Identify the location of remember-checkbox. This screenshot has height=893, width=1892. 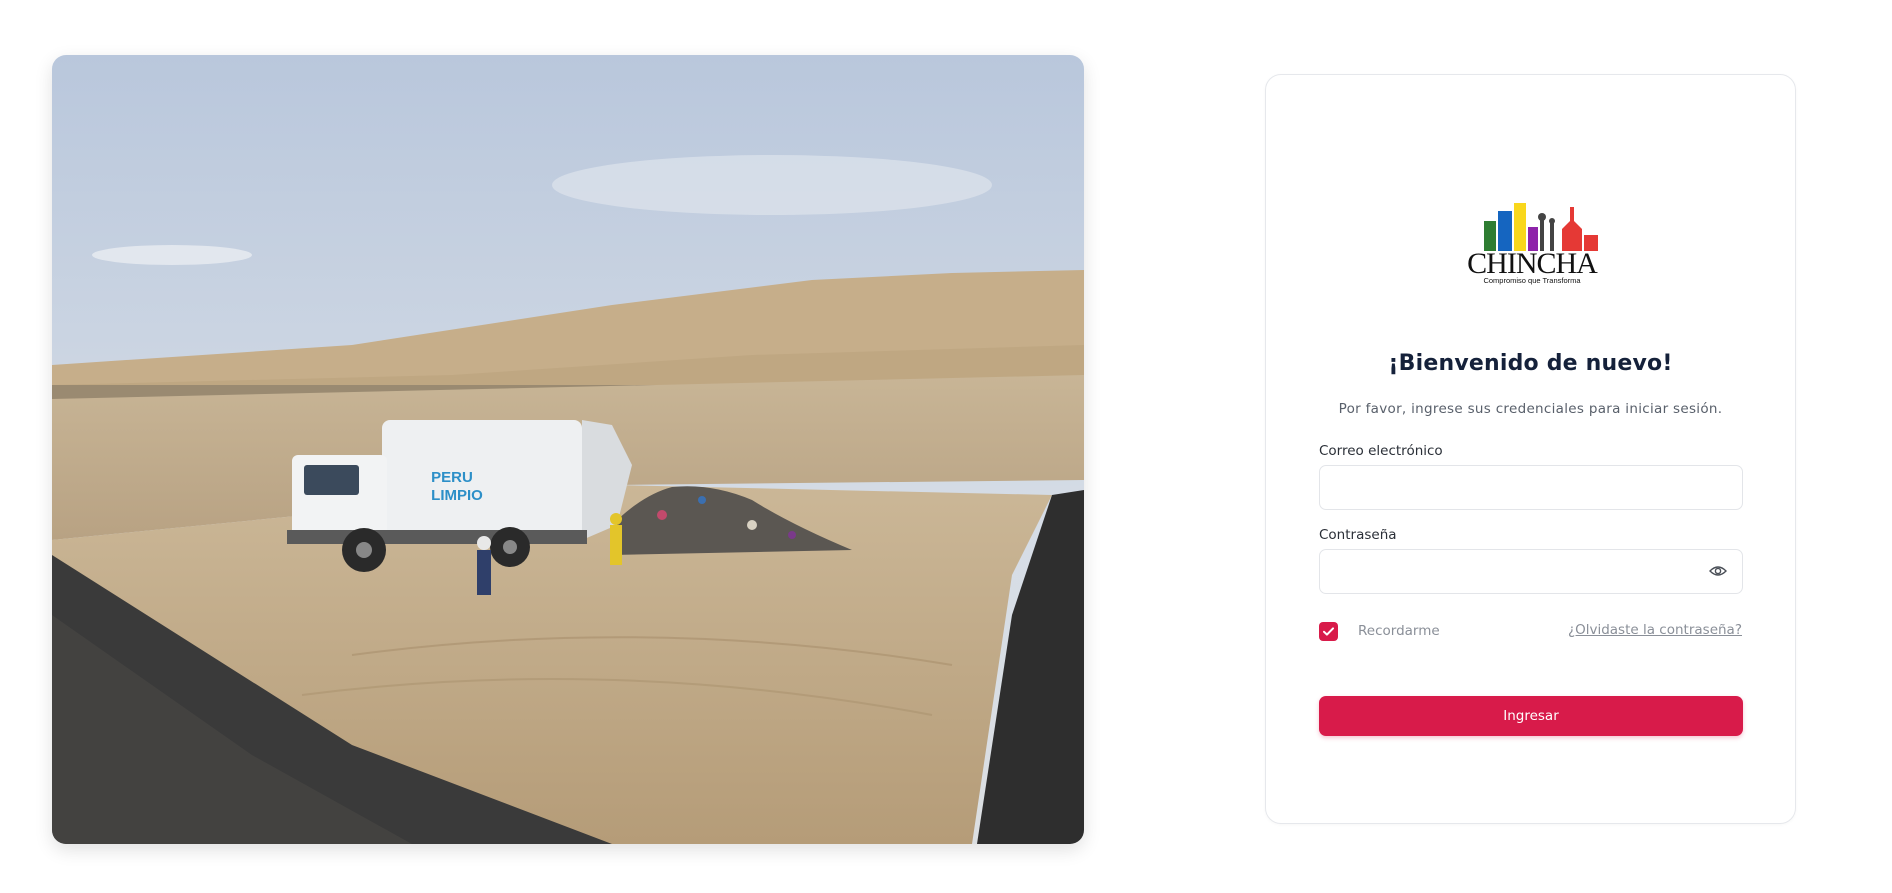
(1328, 631).